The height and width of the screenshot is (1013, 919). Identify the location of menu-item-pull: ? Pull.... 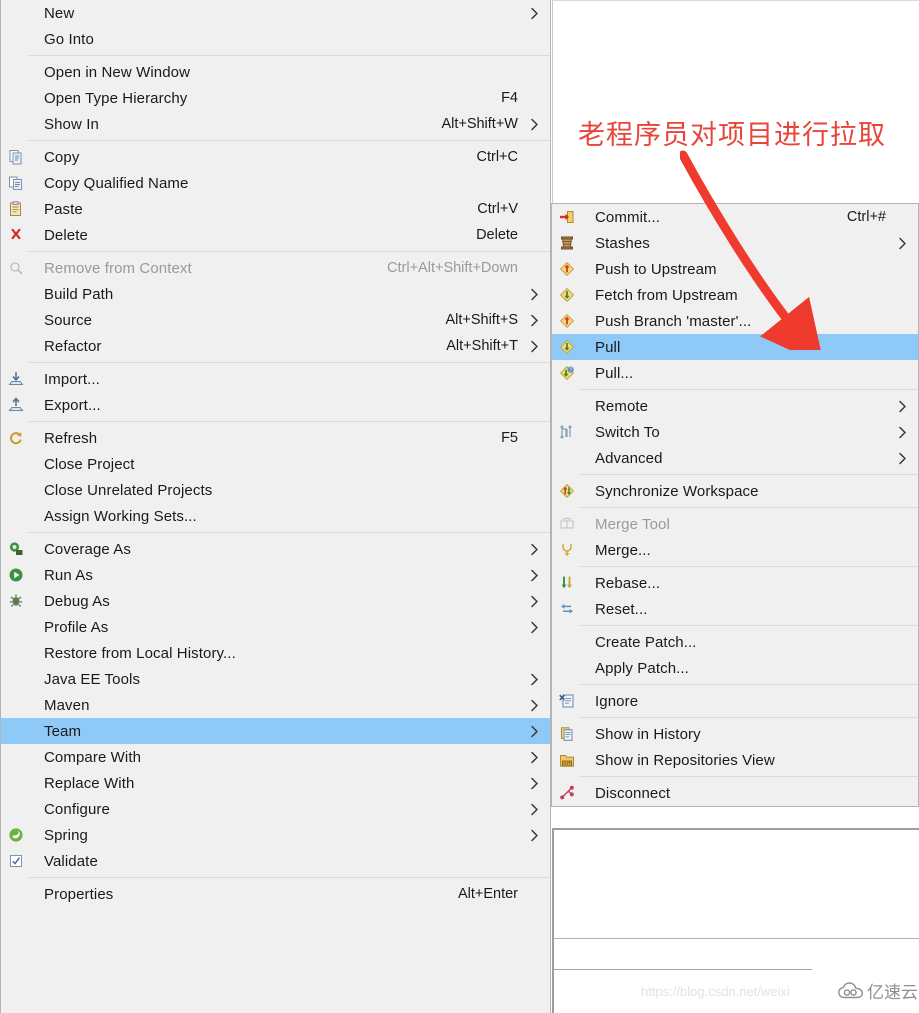
(735, 373).